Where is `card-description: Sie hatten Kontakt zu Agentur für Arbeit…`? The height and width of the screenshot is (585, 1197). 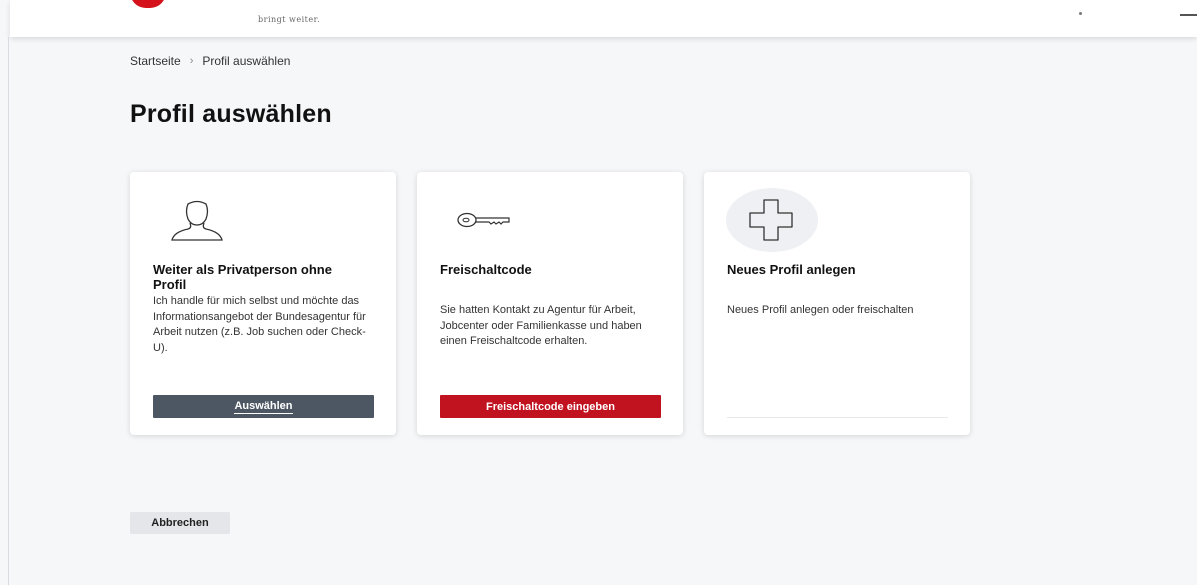 card-description: Sie hatten Kontakt zu Agentur für Arbeit… is located at coordinates (541, 325).